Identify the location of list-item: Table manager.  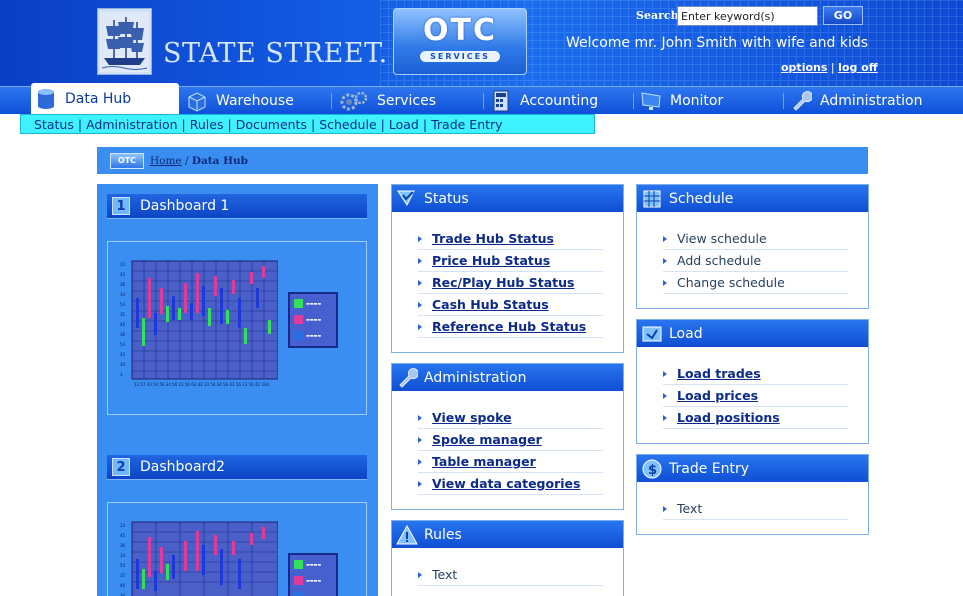
(510, 462).